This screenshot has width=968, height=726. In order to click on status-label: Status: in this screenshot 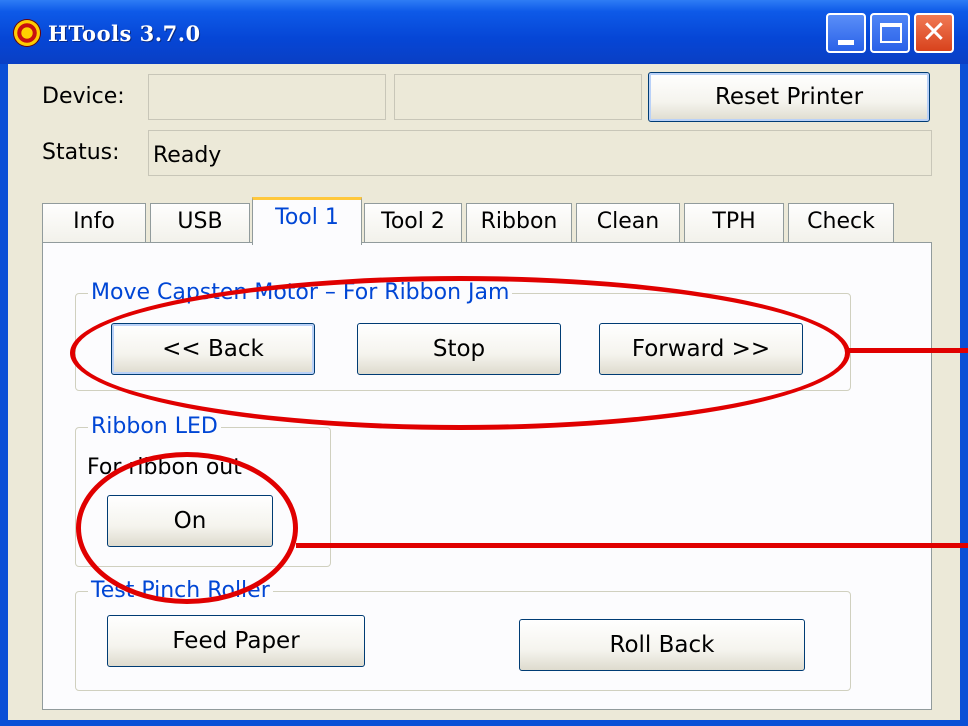, I will do `click(81, 152)`.